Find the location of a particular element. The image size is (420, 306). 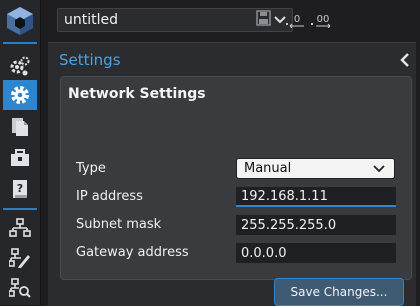

svg-text: 0 is located at coordinates (297, 19).